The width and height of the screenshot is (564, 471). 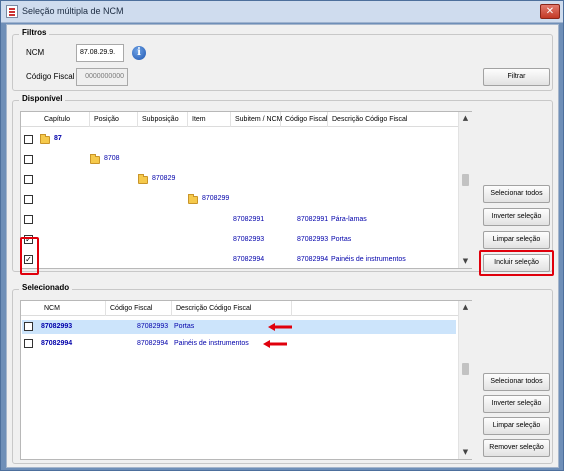 I want to click on incluir-selecao-highlight, so click(x=516, y=263).